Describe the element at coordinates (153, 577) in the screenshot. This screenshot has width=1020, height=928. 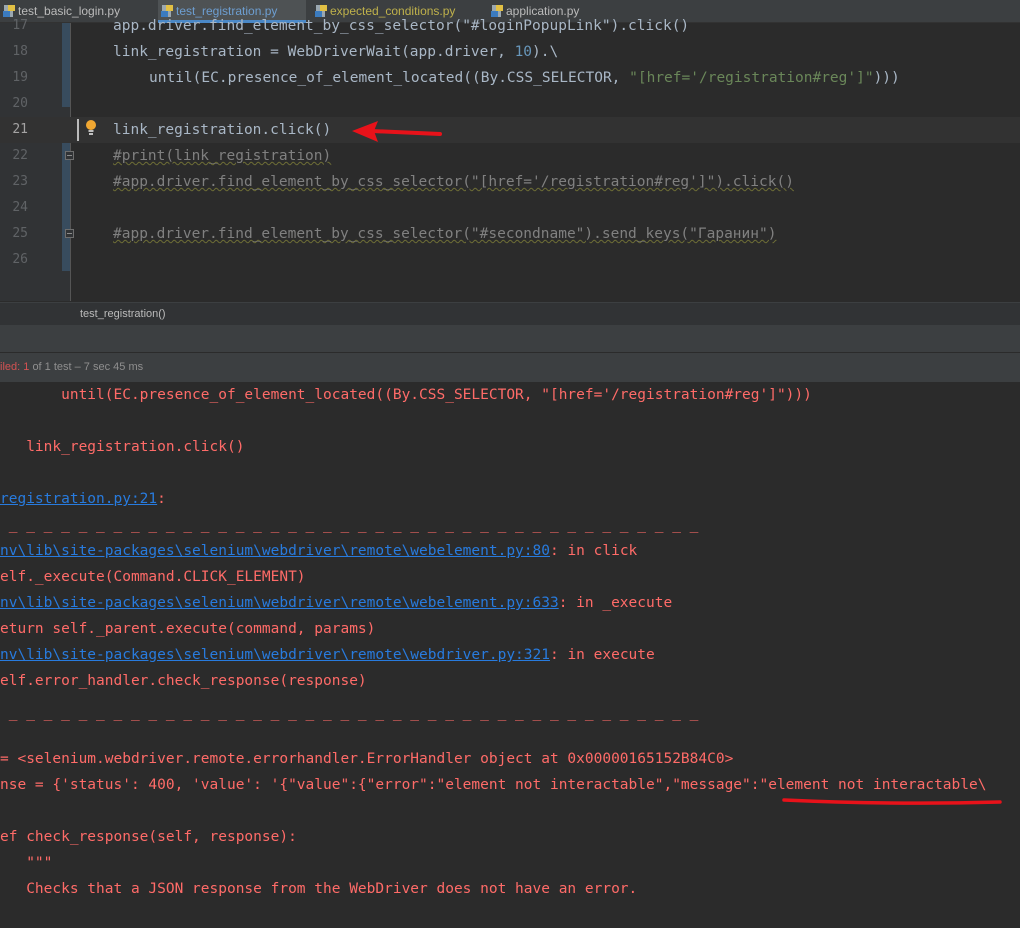
I see `console-line: elf._execute(Command.CLICK_ELEMENT)` at that location.